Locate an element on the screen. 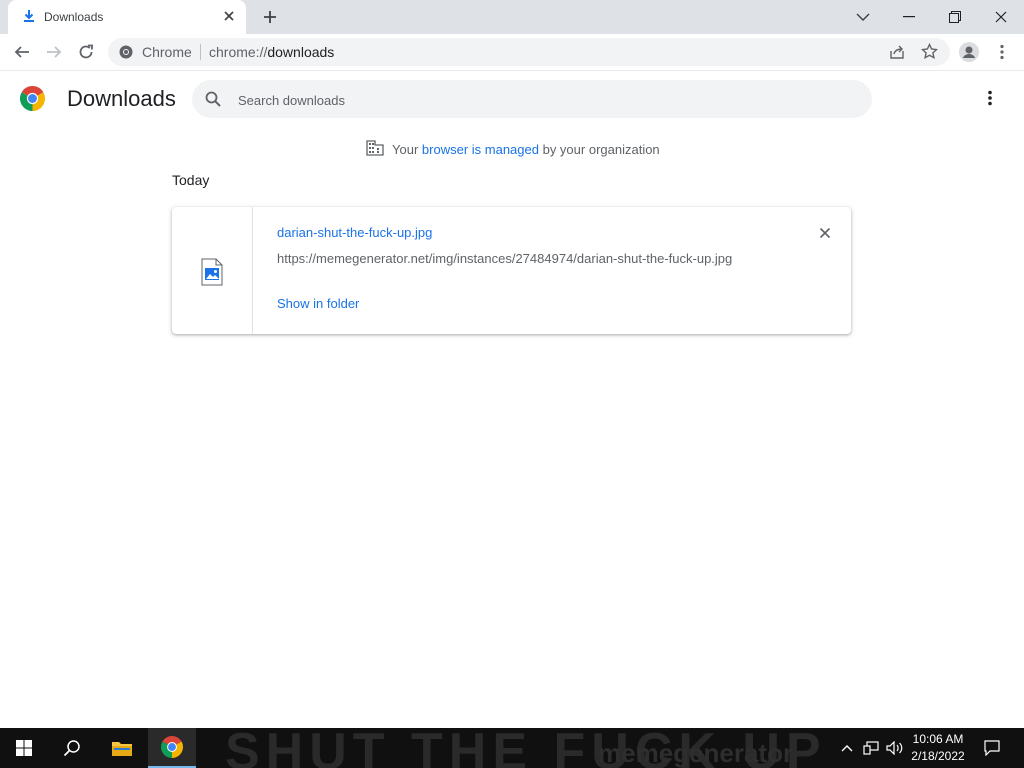 The width and height of the screenshot is (1024, 768). omnibox-url: chrome://downloads is located at coordinates (271, 52).